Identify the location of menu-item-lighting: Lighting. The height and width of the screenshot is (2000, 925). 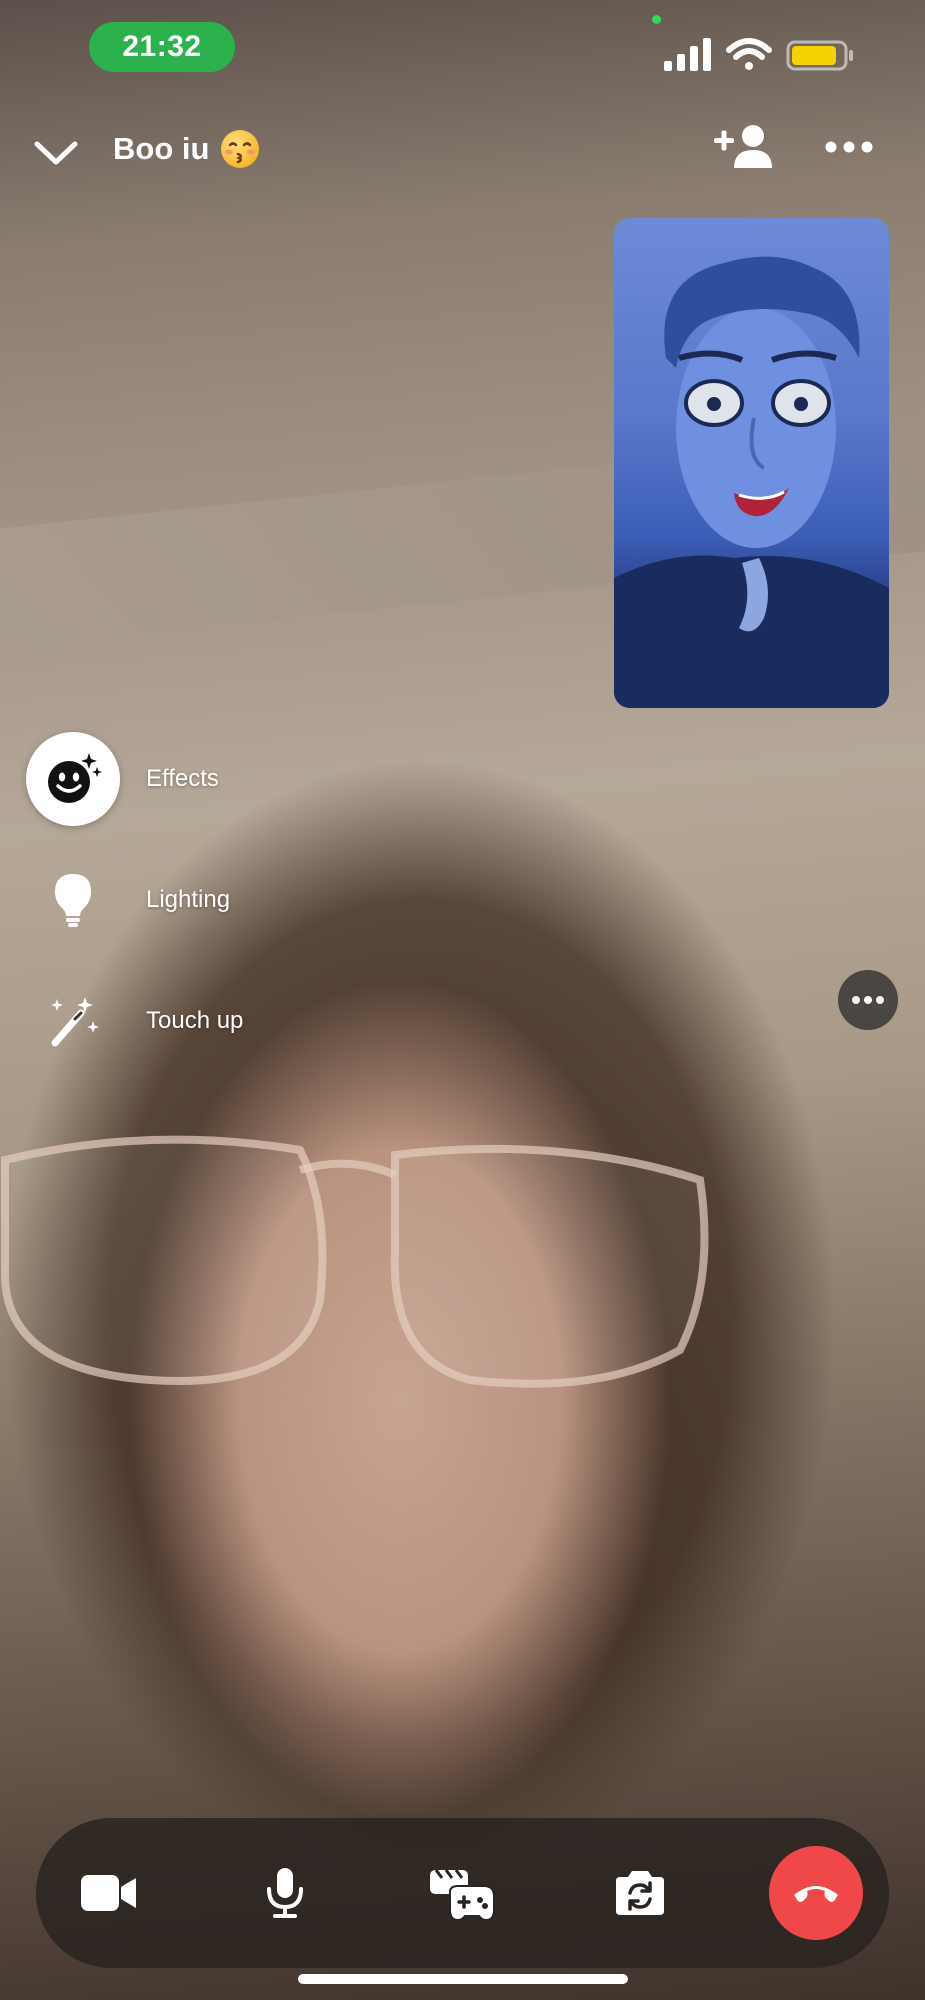
(128, 900).